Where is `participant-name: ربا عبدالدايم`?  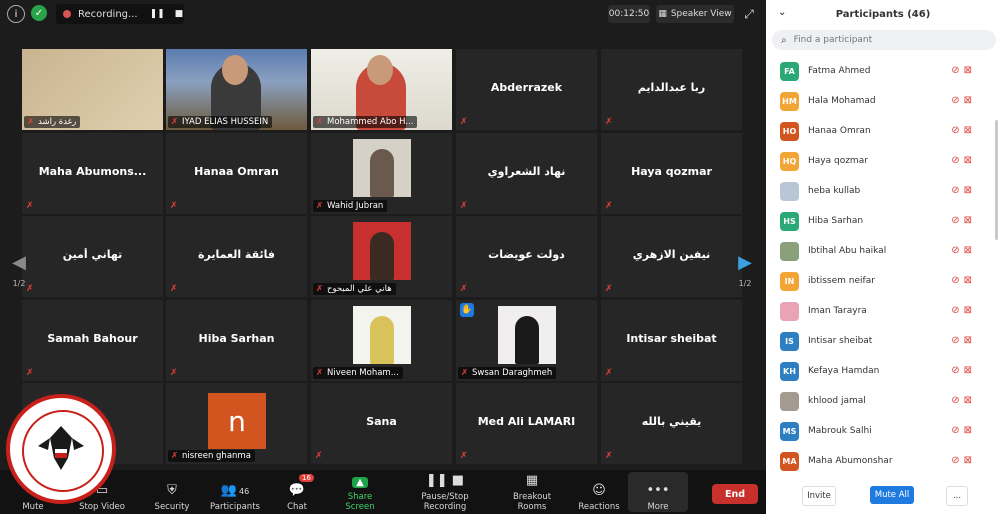 participant-name: ربا عبدالدايم is located at coordinates (671, 87).